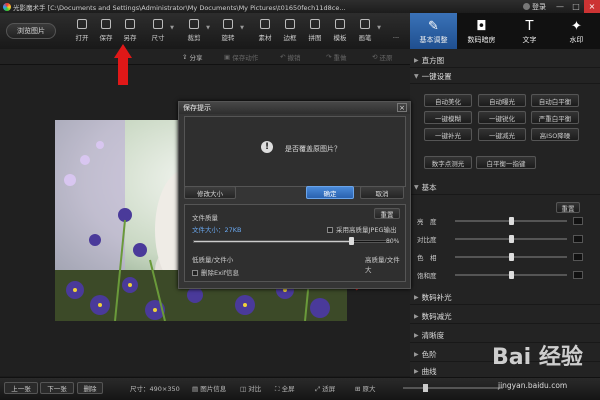 This screenshot has height=400, width=600. What do you see at coordinates (533, 385) in the screenshot?
I see `watermark-url: jingyan.baidu.com` at bounding box center [533, 385].